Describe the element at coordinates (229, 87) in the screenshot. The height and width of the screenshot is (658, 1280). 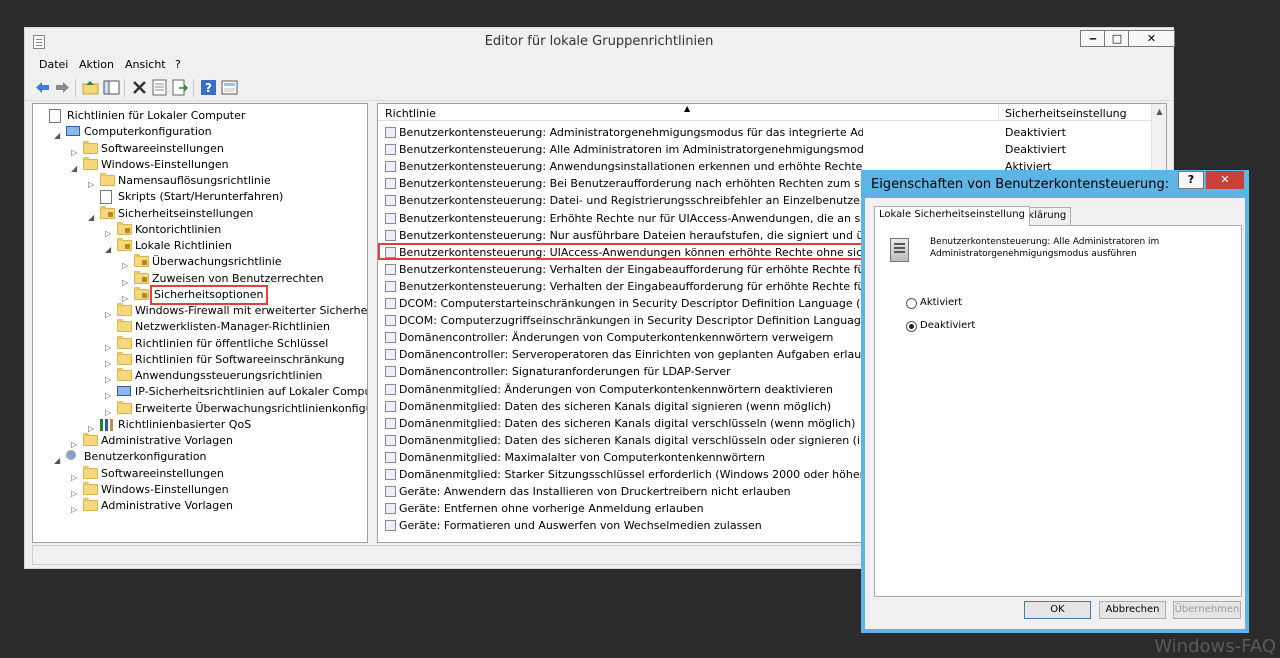
I see `view-icon` at that location.